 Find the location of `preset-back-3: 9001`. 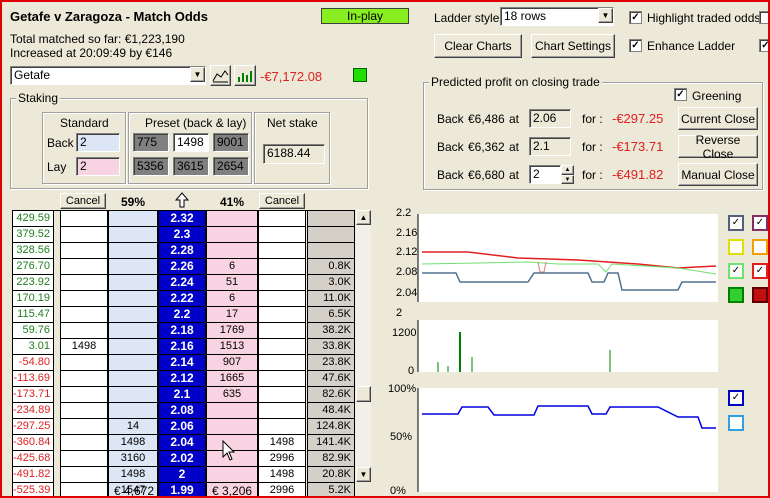

preset-back-3: 9001 is located at coordinates (231, 142).